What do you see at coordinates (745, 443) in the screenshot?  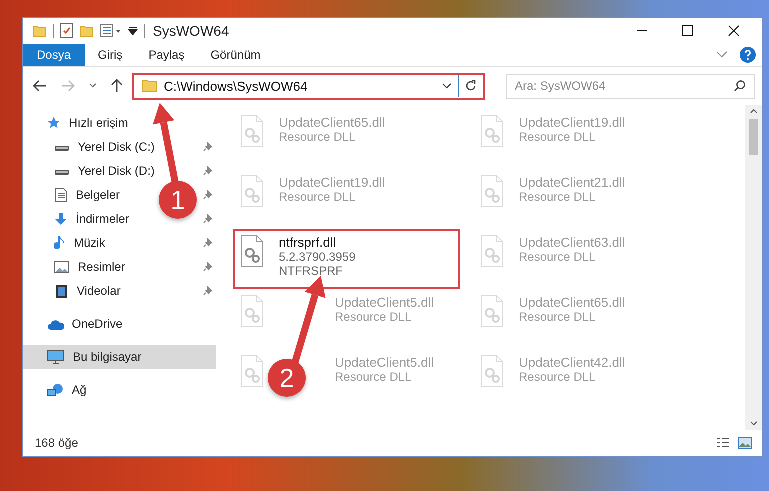 I see `large-icons-view-icon` at bounding box center [745, 443].